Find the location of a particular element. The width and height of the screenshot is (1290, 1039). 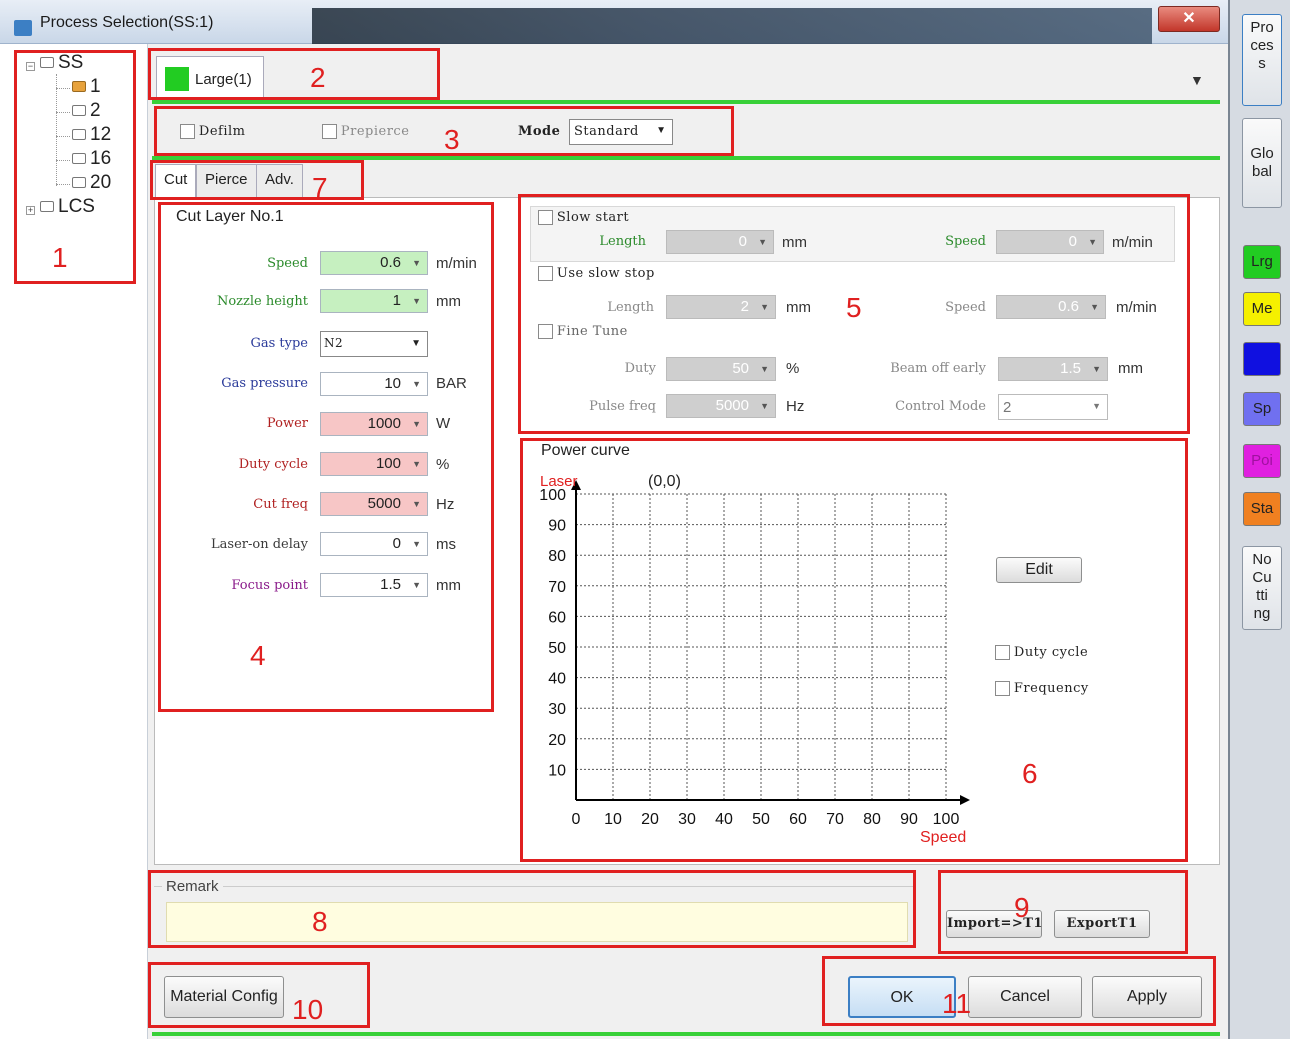

annotation-number-5: 5 is located at coordinates (854, 307).